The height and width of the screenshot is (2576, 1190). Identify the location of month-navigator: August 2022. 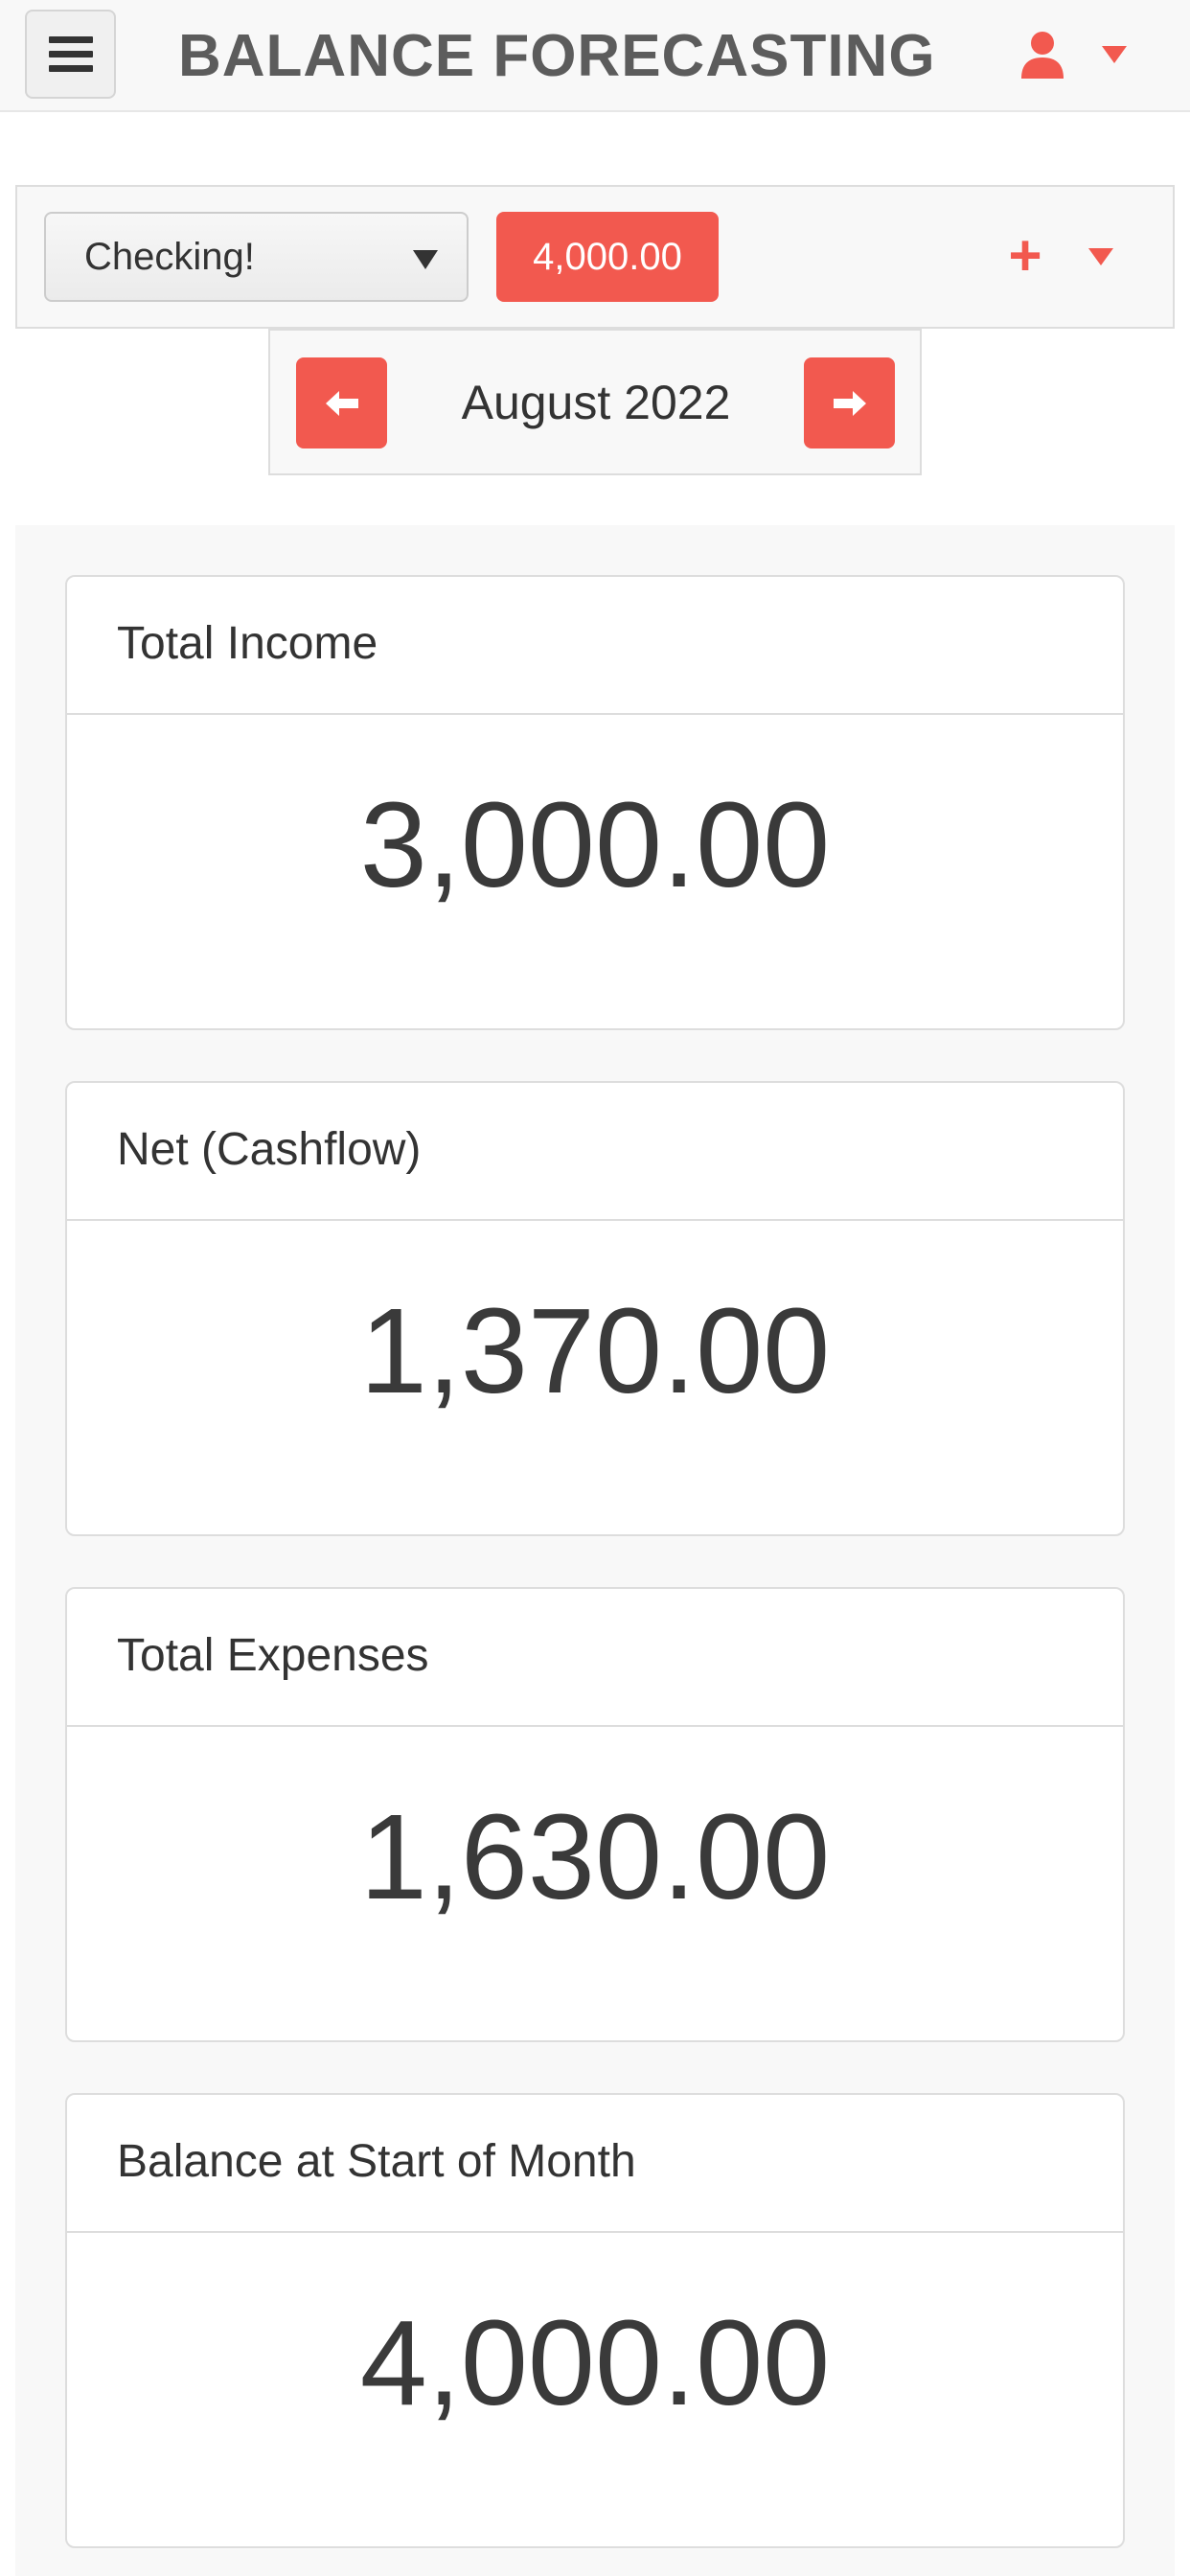
(595, 402).